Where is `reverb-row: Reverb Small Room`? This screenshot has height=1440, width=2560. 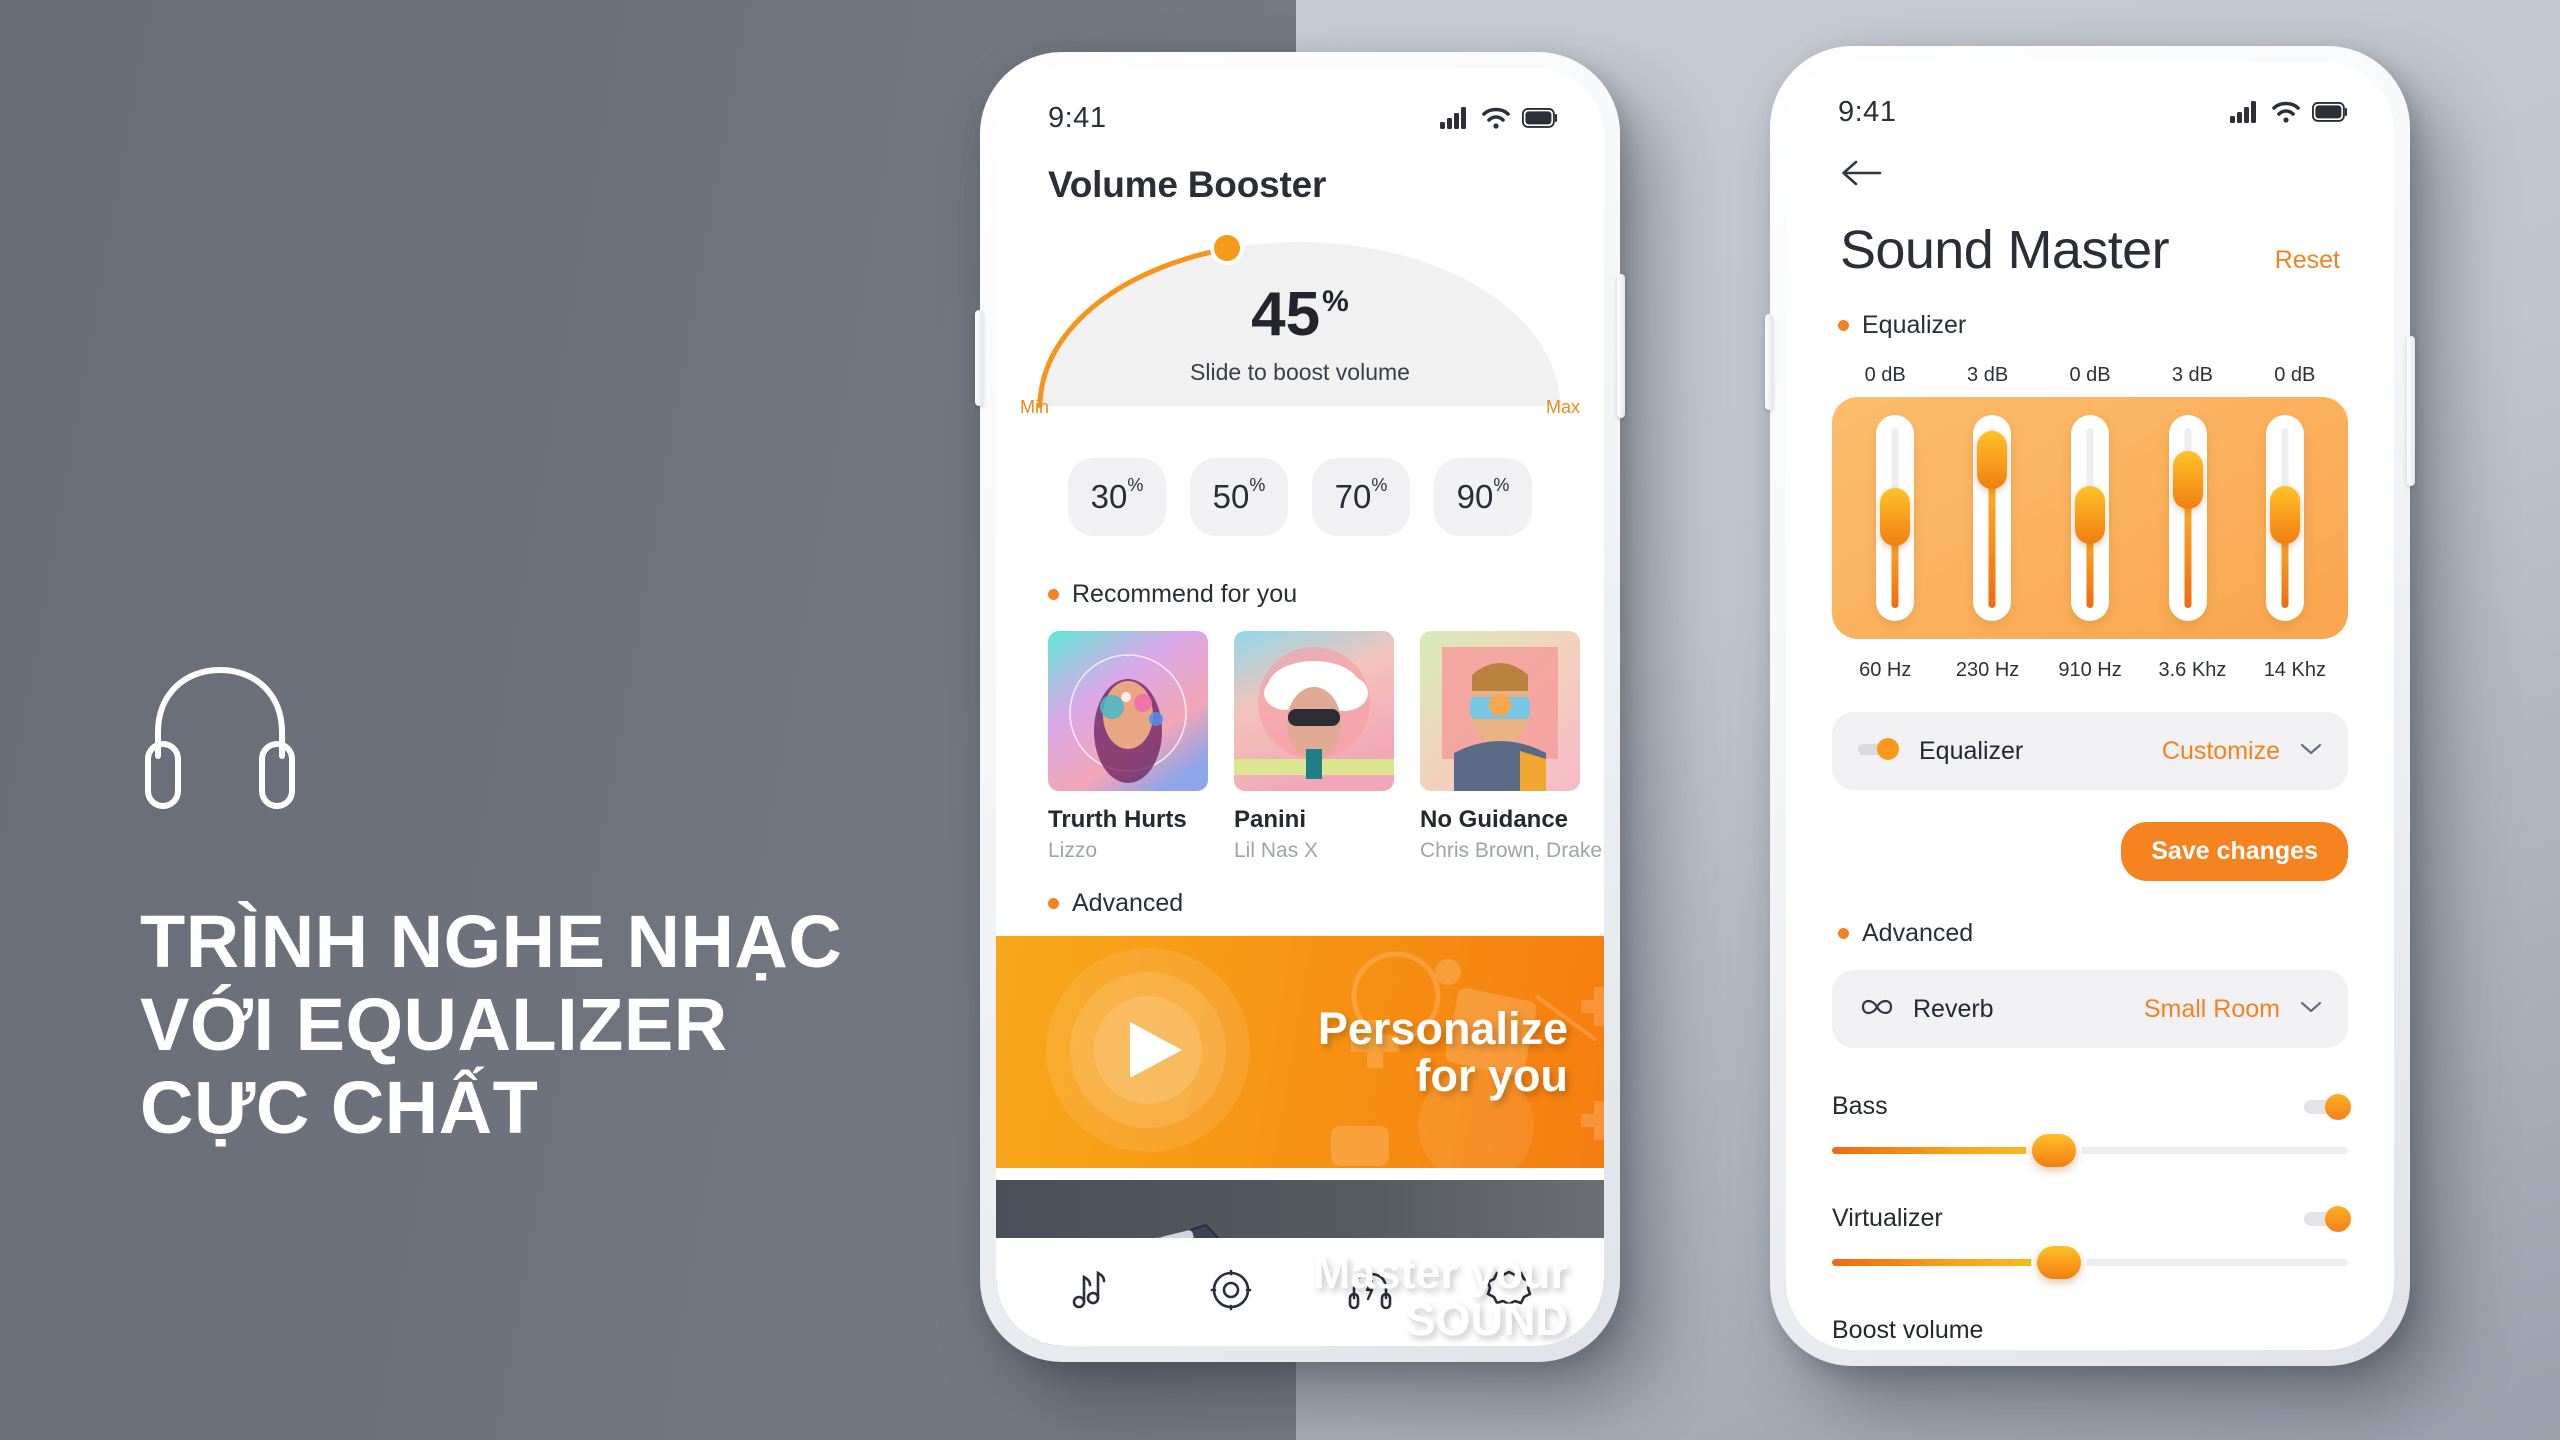 reverb-row: Reverb Small Room is located at coordinates (2090, 1009).